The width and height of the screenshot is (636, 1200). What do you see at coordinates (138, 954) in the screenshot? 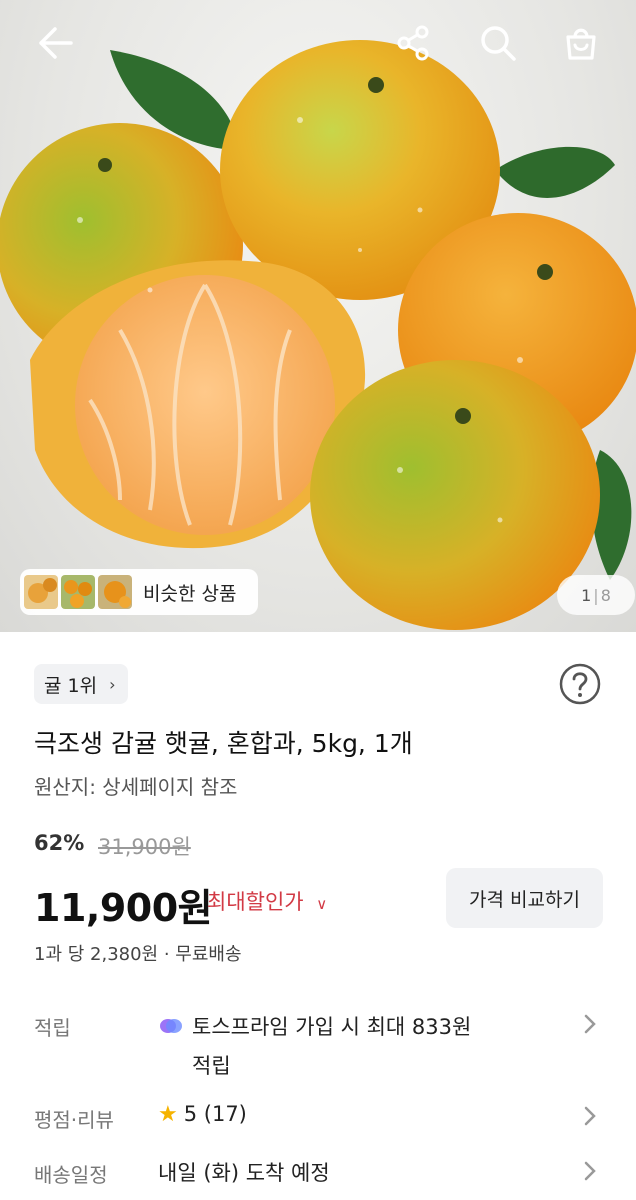
I see `unit-price-shipping: 1과 당 2,380원 · 무료배송` at bounding box center [138, 954].